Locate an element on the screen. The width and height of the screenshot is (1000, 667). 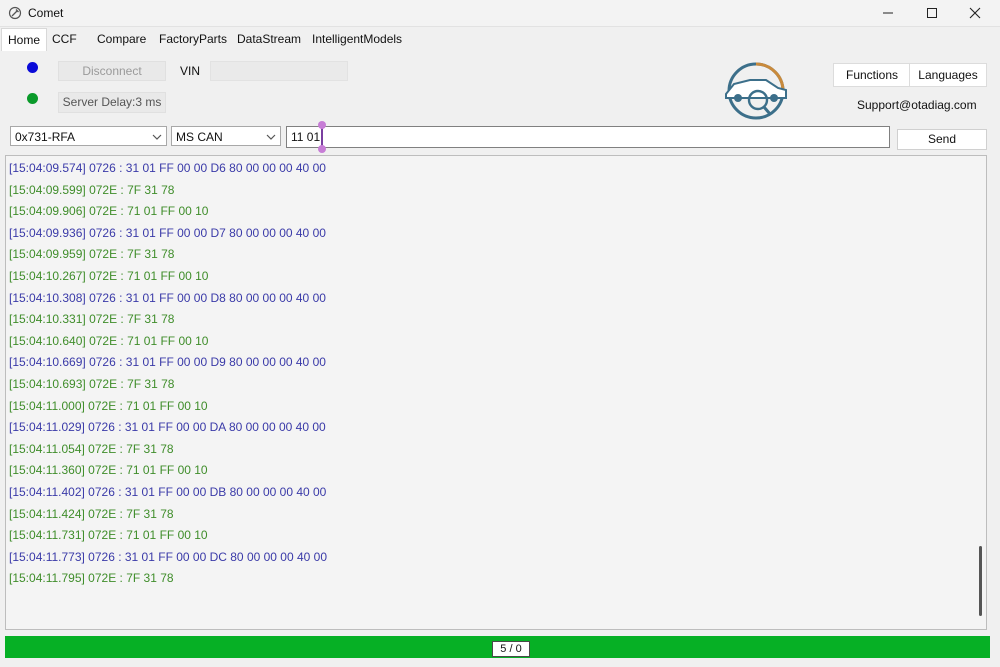
protocol-select: MS CAN is located at coordinates (226, 136).